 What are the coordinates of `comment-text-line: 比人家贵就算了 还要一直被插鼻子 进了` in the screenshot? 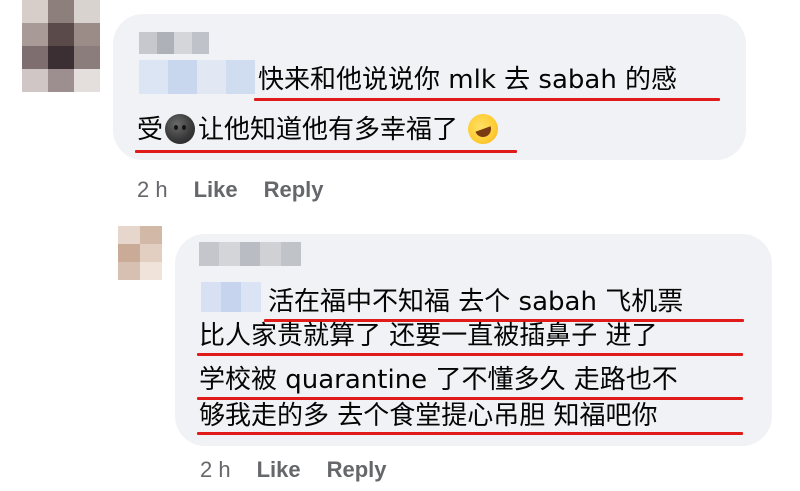 It's located at (428, 336).